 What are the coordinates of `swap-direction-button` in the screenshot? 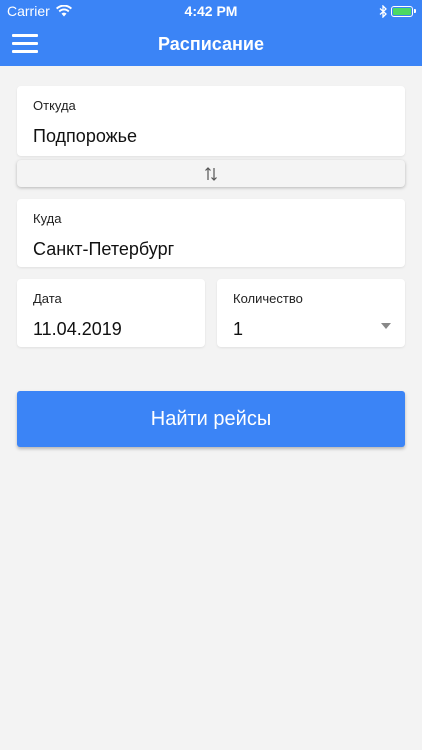 It's located at (211, 173).